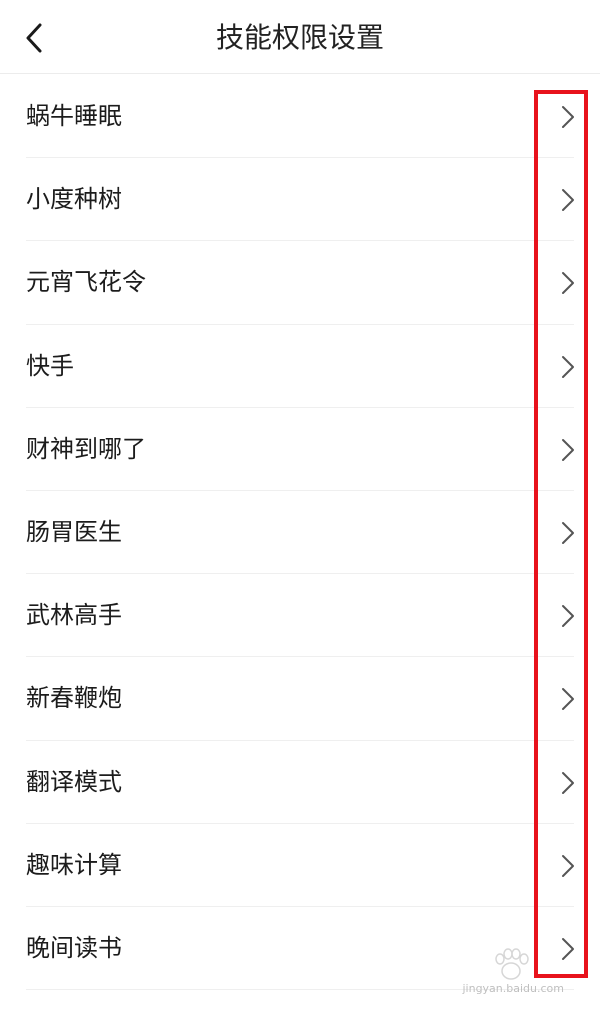  What do you see at coordinates (74, 864) in the screenshot?
I see `list-item-label: 趣味计算` at bounding box center [74, 864].